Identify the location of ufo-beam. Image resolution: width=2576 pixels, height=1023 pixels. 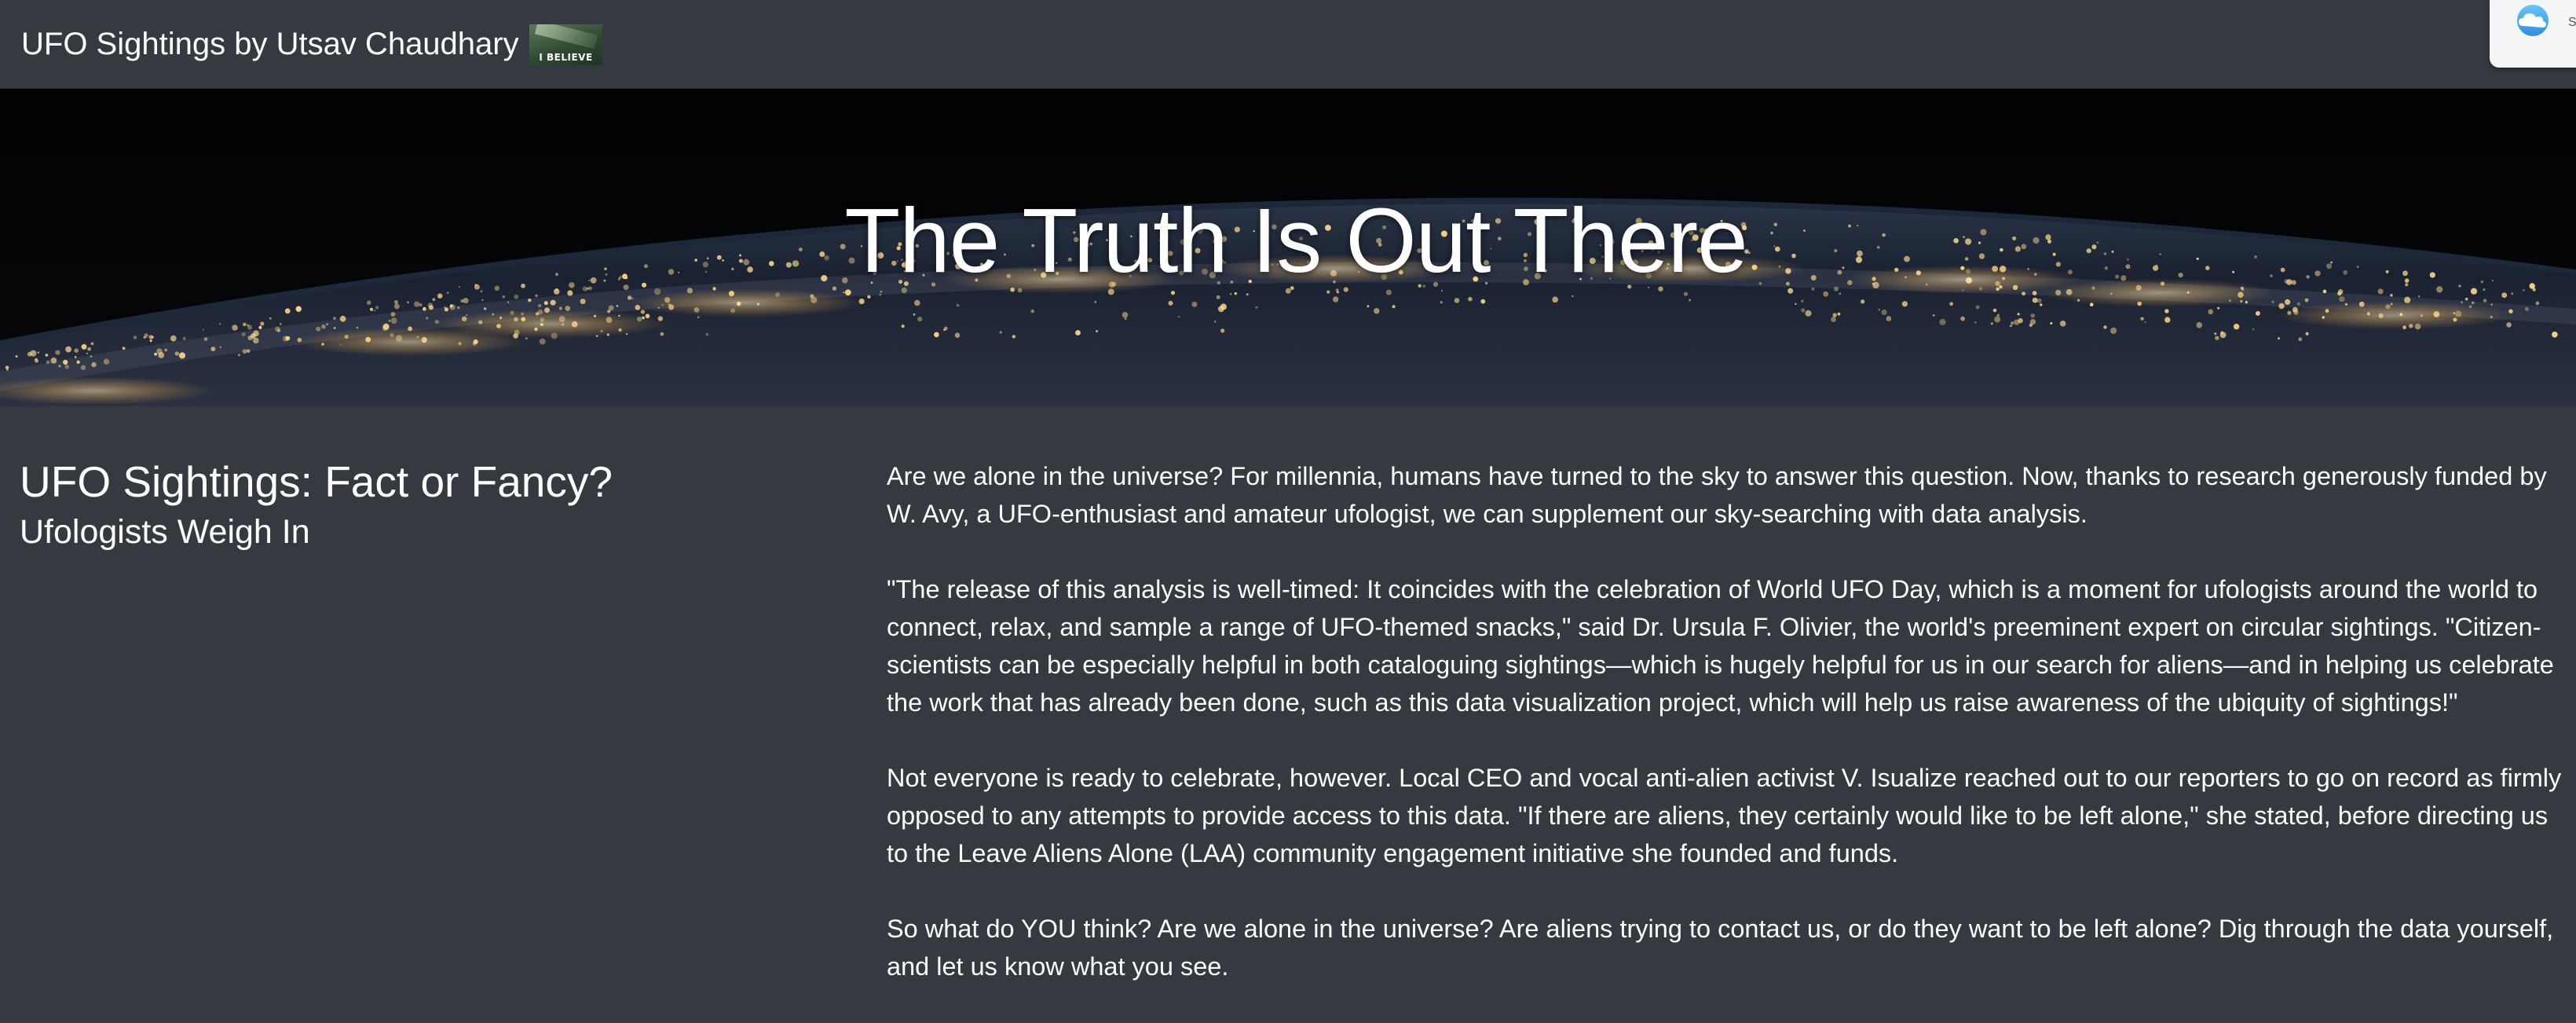
(566, 37).